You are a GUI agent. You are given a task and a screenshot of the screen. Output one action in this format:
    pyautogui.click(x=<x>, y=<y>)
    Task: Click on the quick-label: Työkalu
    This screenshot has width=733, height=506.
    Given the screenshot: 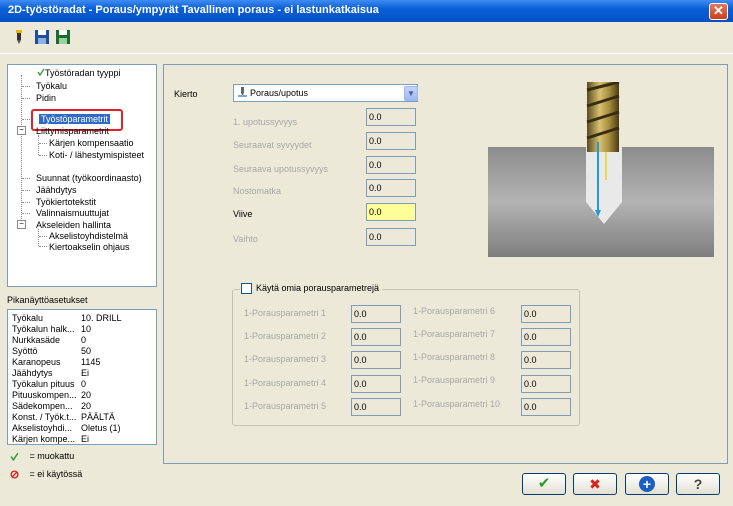 What is the action you would take?
    pyautogui.click(x=28, y=318)
    